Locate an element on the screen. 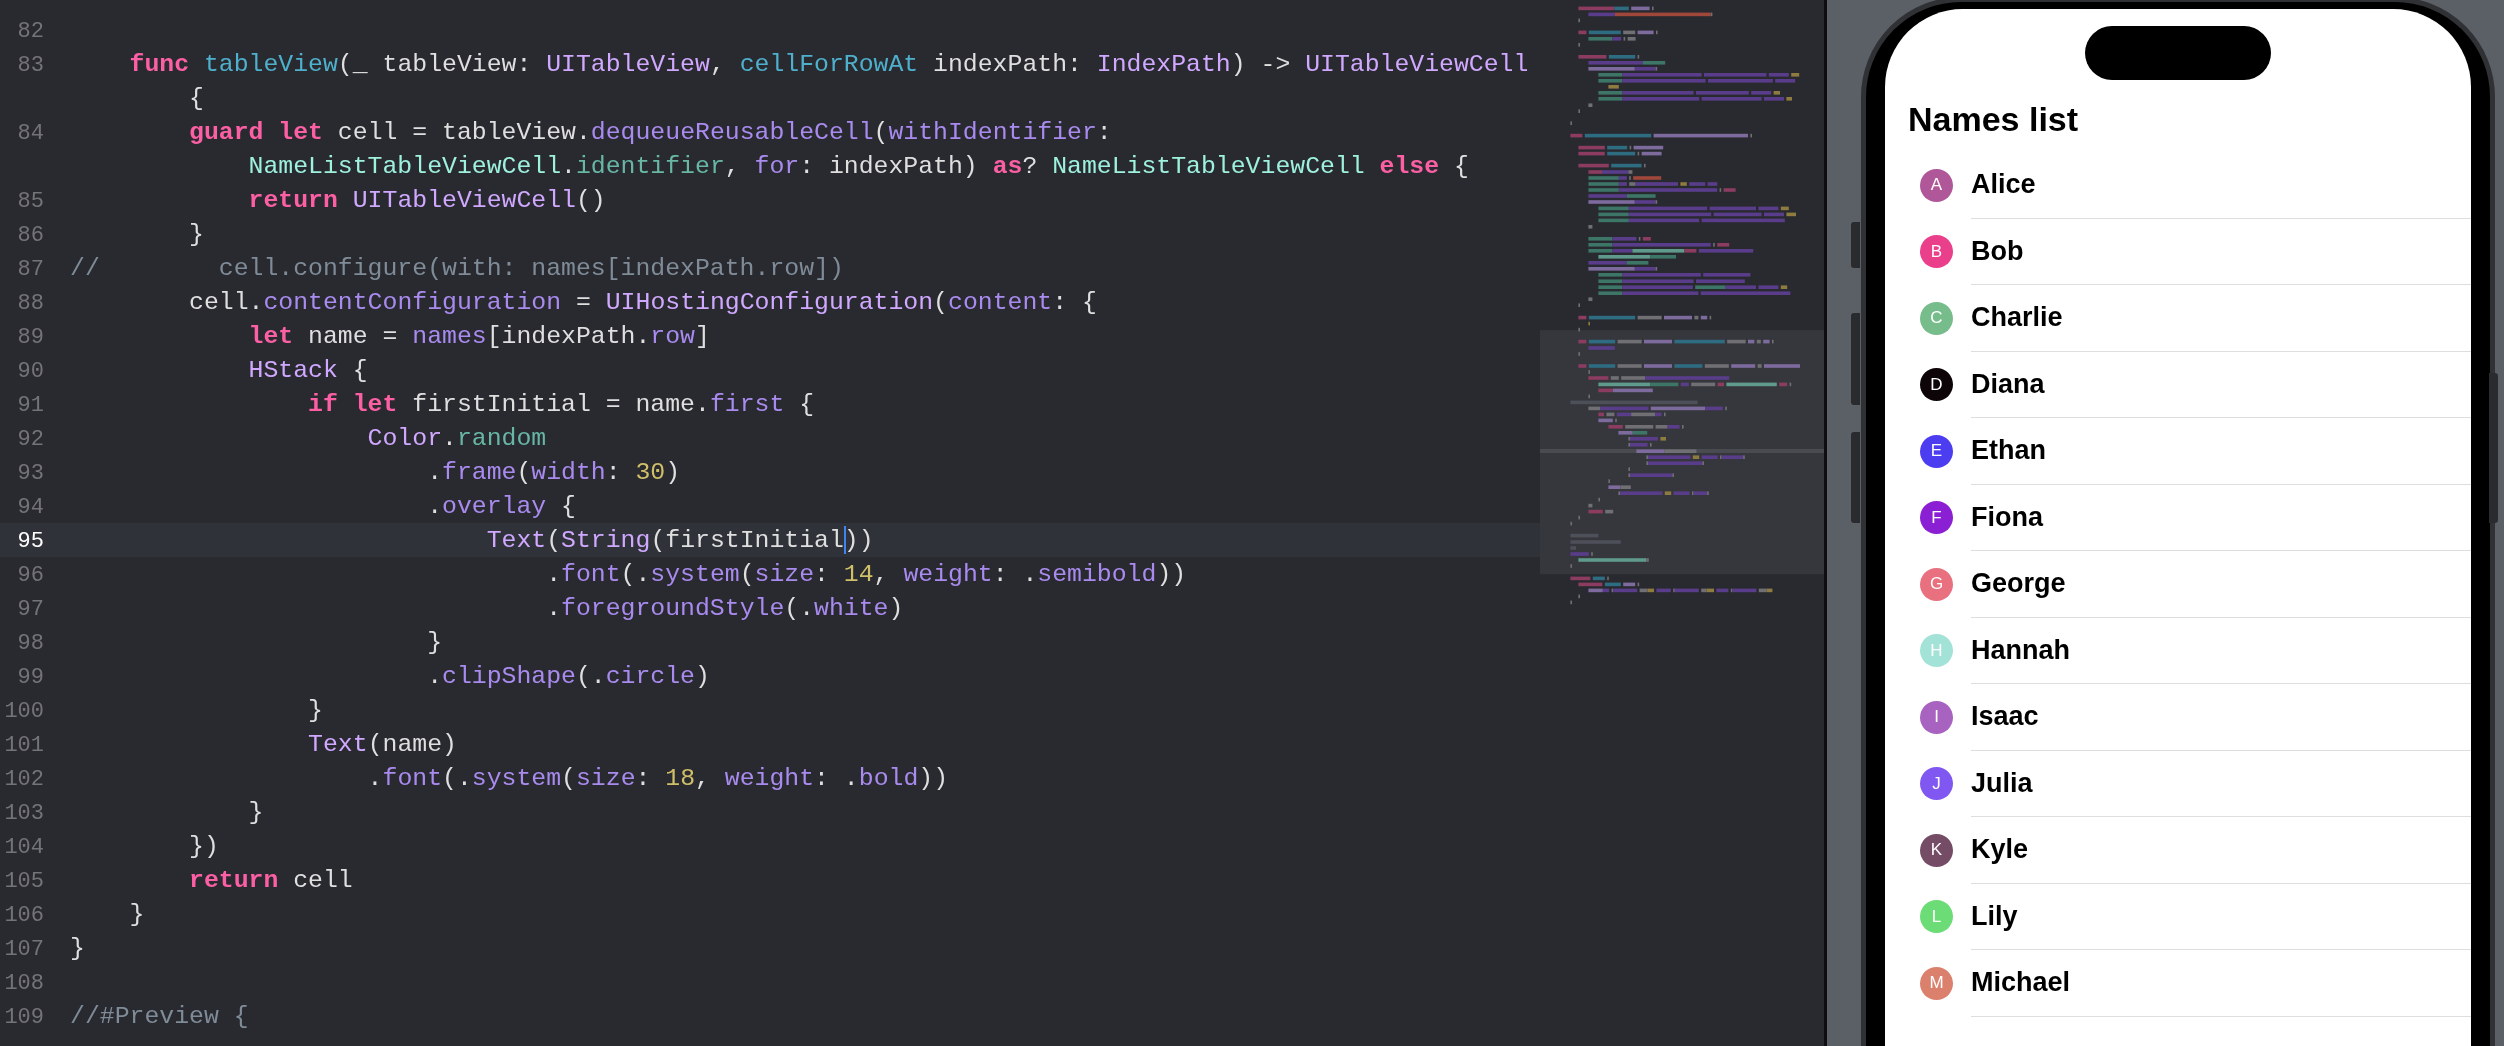  line-number: 100 is located at coordinates (24, 711).